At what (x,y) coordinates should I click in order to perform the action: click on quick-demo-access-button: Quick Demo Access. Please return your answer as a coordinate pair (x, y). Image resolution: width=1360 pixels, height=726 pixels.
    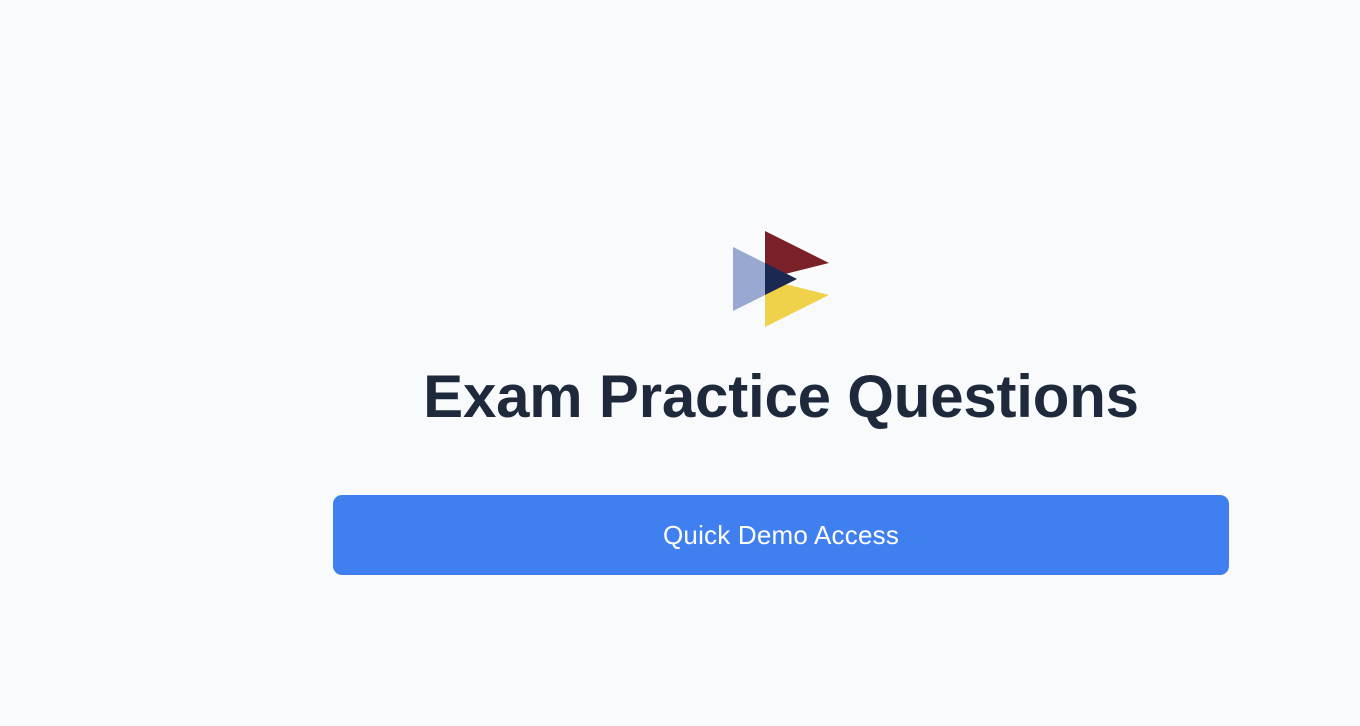
    Looking at the image, I should click on (781, 535).